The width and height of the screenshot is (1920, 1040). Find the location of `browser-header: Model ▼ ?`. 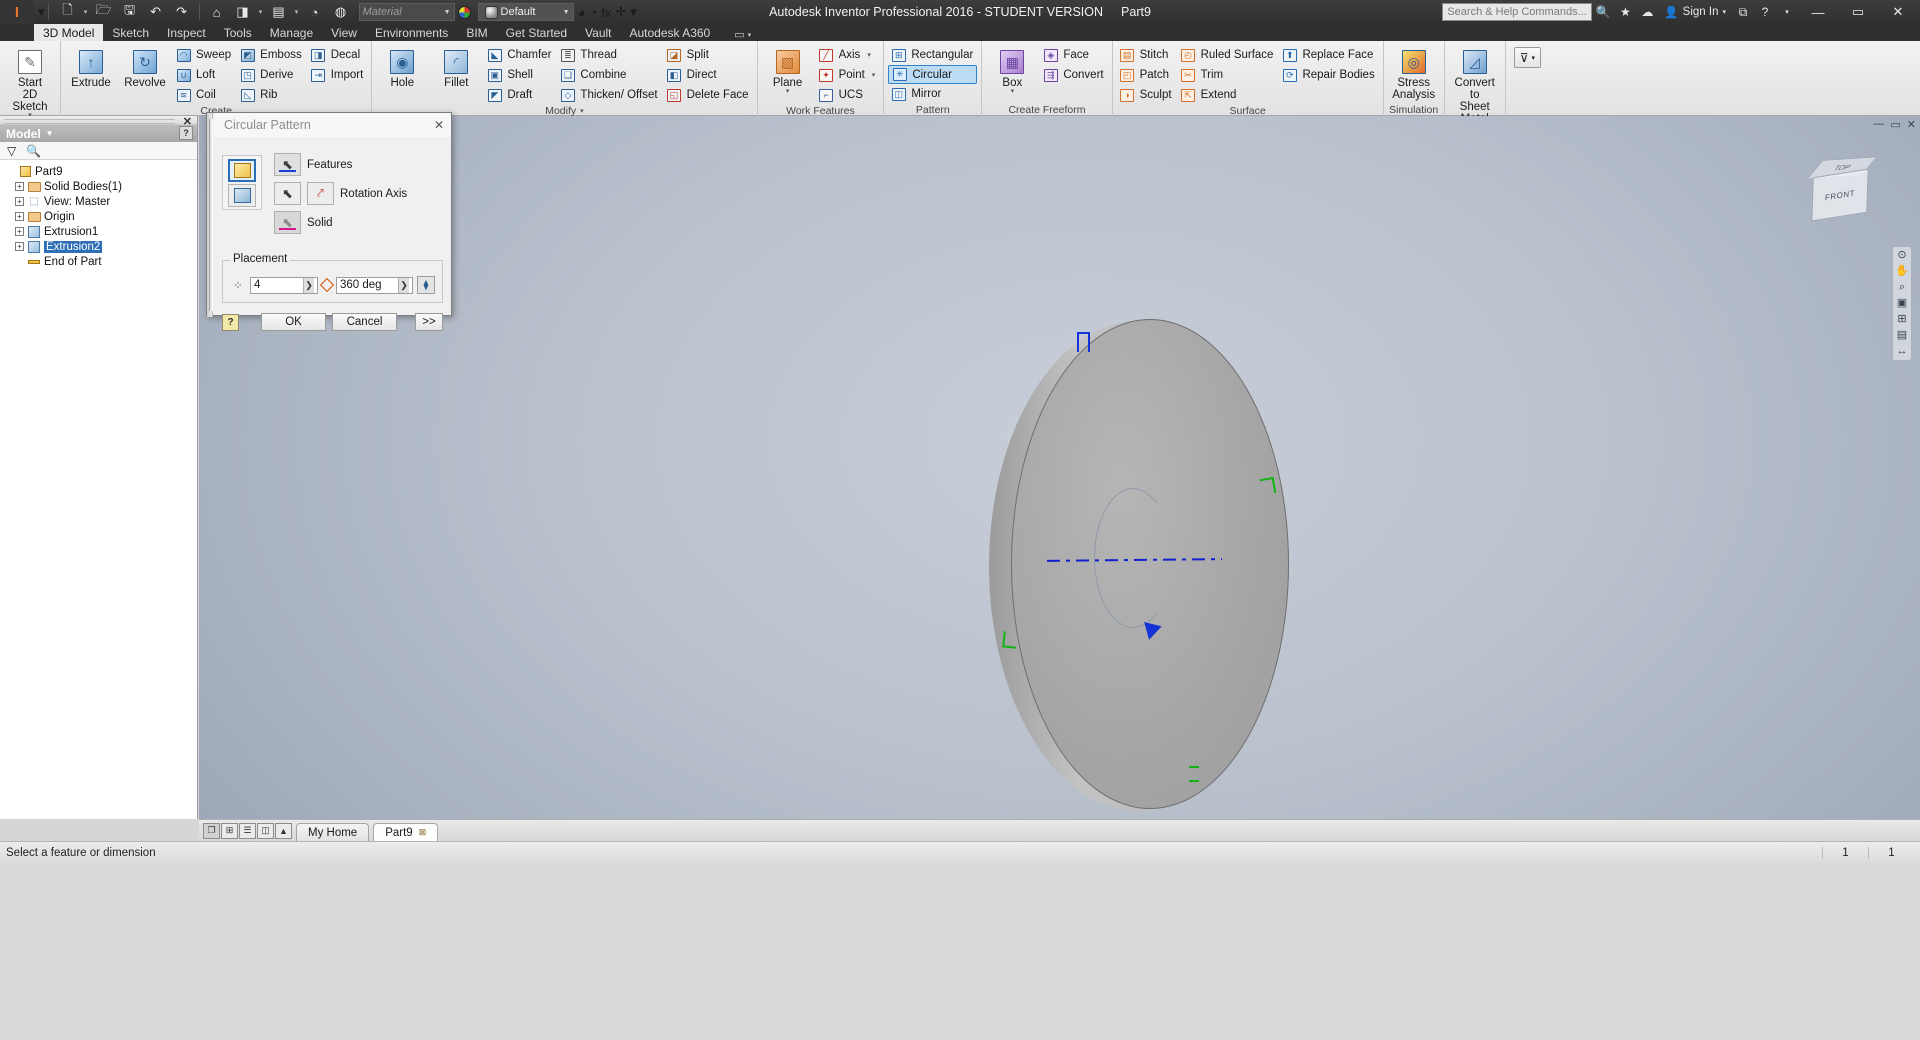

browser-header: Model ▼ ? is located at coordinates (98, 133).